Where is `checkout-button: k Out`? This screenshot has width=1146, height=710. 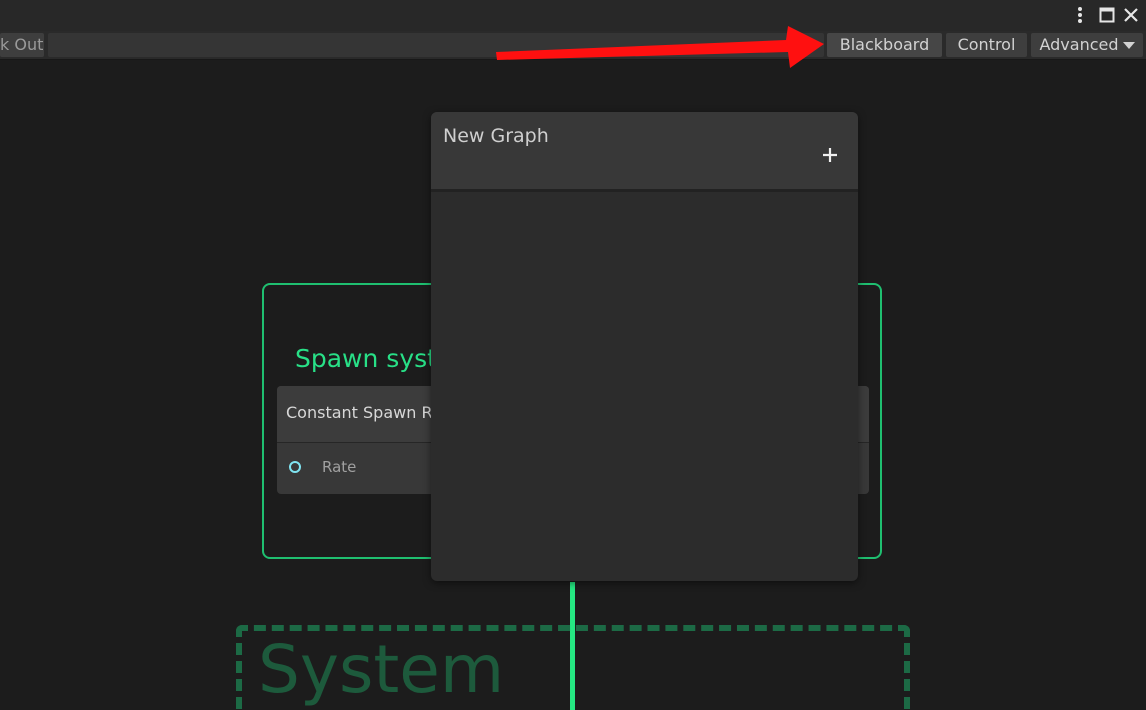
checkout-button: k Out is located at coordinates (22, 45).